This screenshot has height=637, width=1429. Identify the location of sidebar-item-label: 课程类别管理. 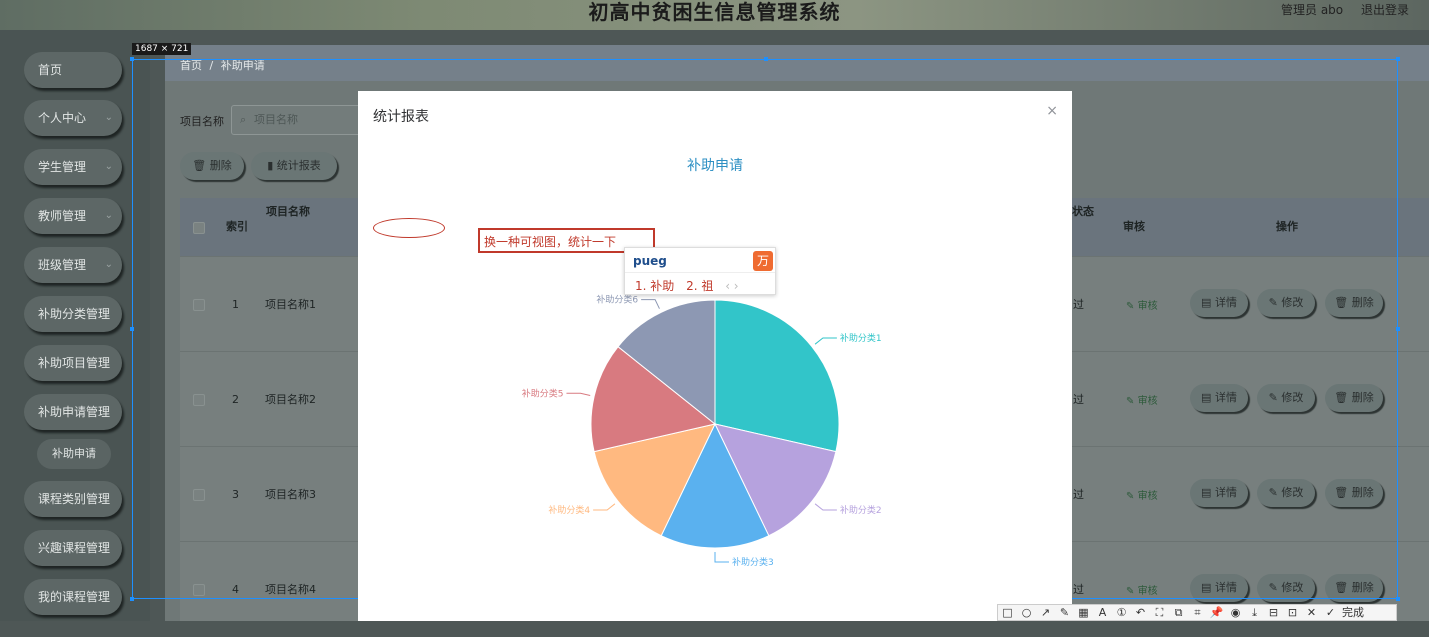
(74, 499).